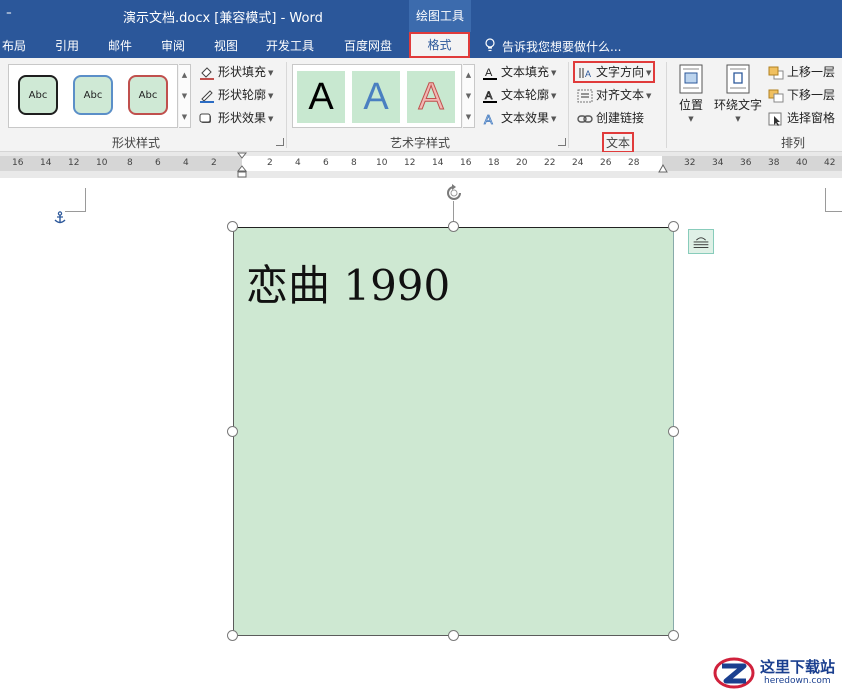 The height and width of the screenshot is (692, 842). I want to click on wrap-text-label: 环绕文字, so click(737, 105).